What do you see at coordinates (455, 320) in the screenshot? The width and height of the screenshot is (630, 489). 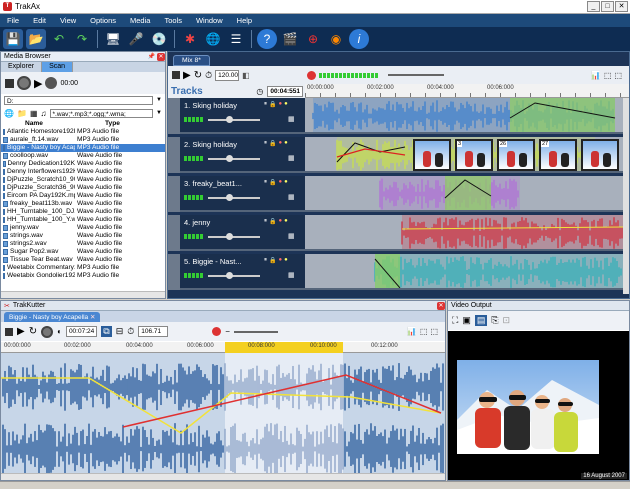 I see `fullscreen-icon: ⛶` at bounding box center [455, 320].